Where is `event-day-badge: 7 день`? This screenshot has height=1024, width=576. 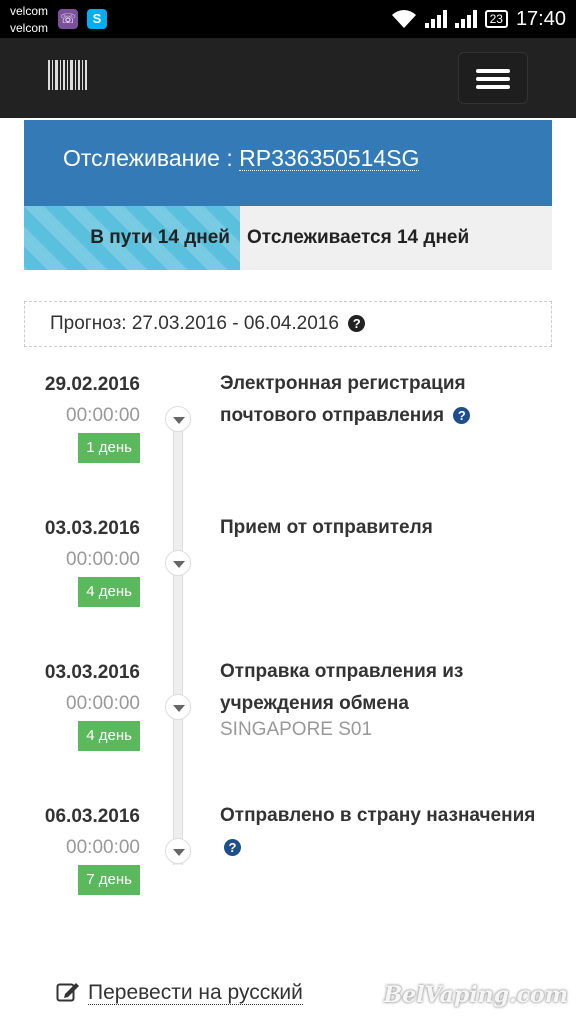 event-day-badge: 7 день is located at coordinates (109, 880).